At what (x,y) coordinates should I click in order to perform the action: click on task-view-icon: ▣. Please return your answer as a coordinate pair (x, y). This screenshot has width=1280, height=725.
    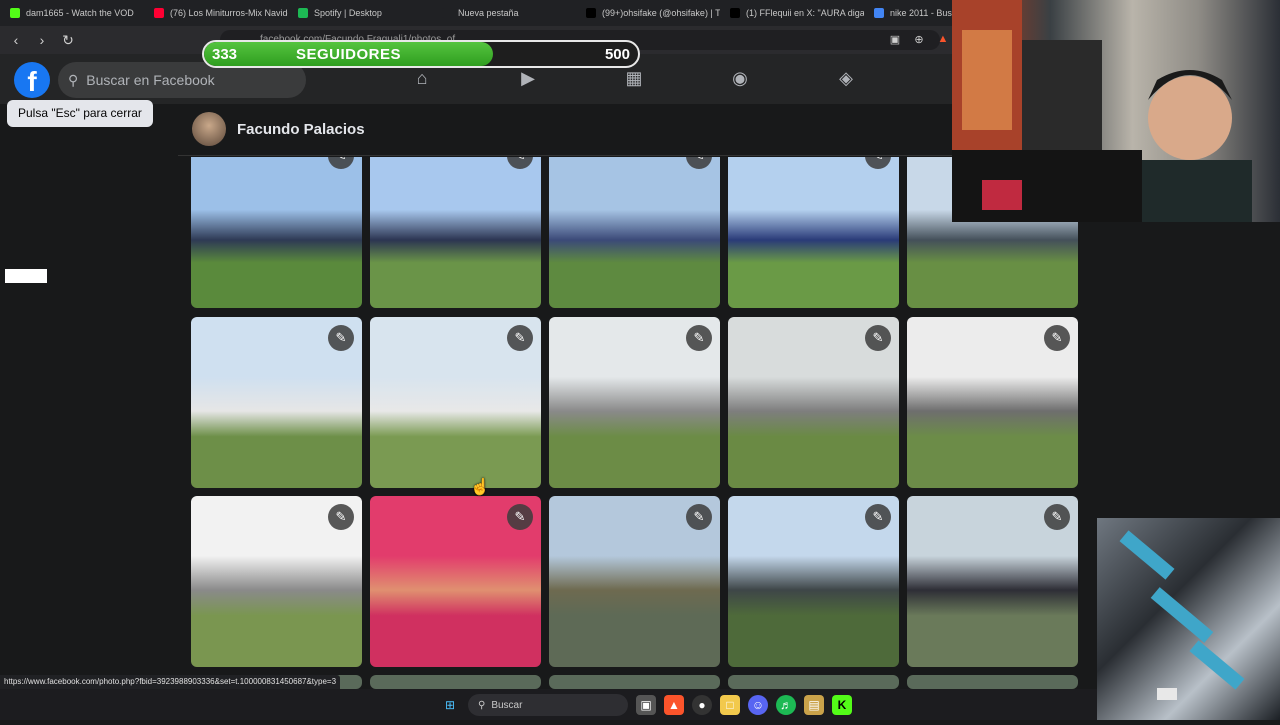
    Looking at the image, I should click on (646, 705).